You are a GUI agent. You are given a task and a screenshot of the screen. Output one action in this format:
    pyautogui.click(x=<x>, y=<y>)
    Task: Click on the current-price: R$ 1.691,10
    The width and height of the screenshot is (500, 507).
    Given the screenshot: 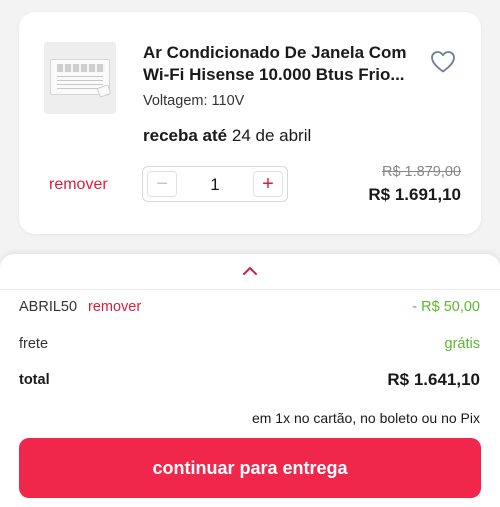 What is the action you would take?
    pyautogui.click(x=414, y=194)
    